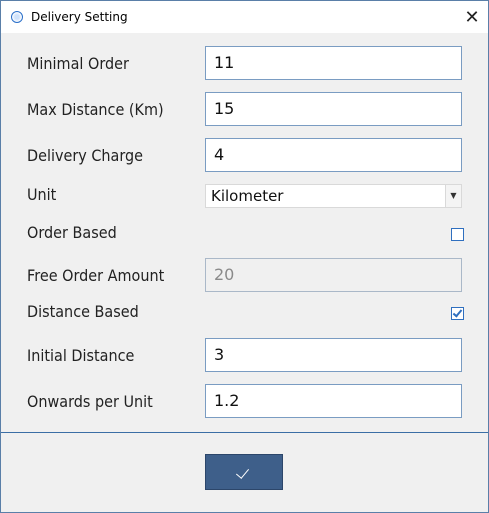  I want to click on free-order-amount-label: Free Order Amount, so click(96, 275).